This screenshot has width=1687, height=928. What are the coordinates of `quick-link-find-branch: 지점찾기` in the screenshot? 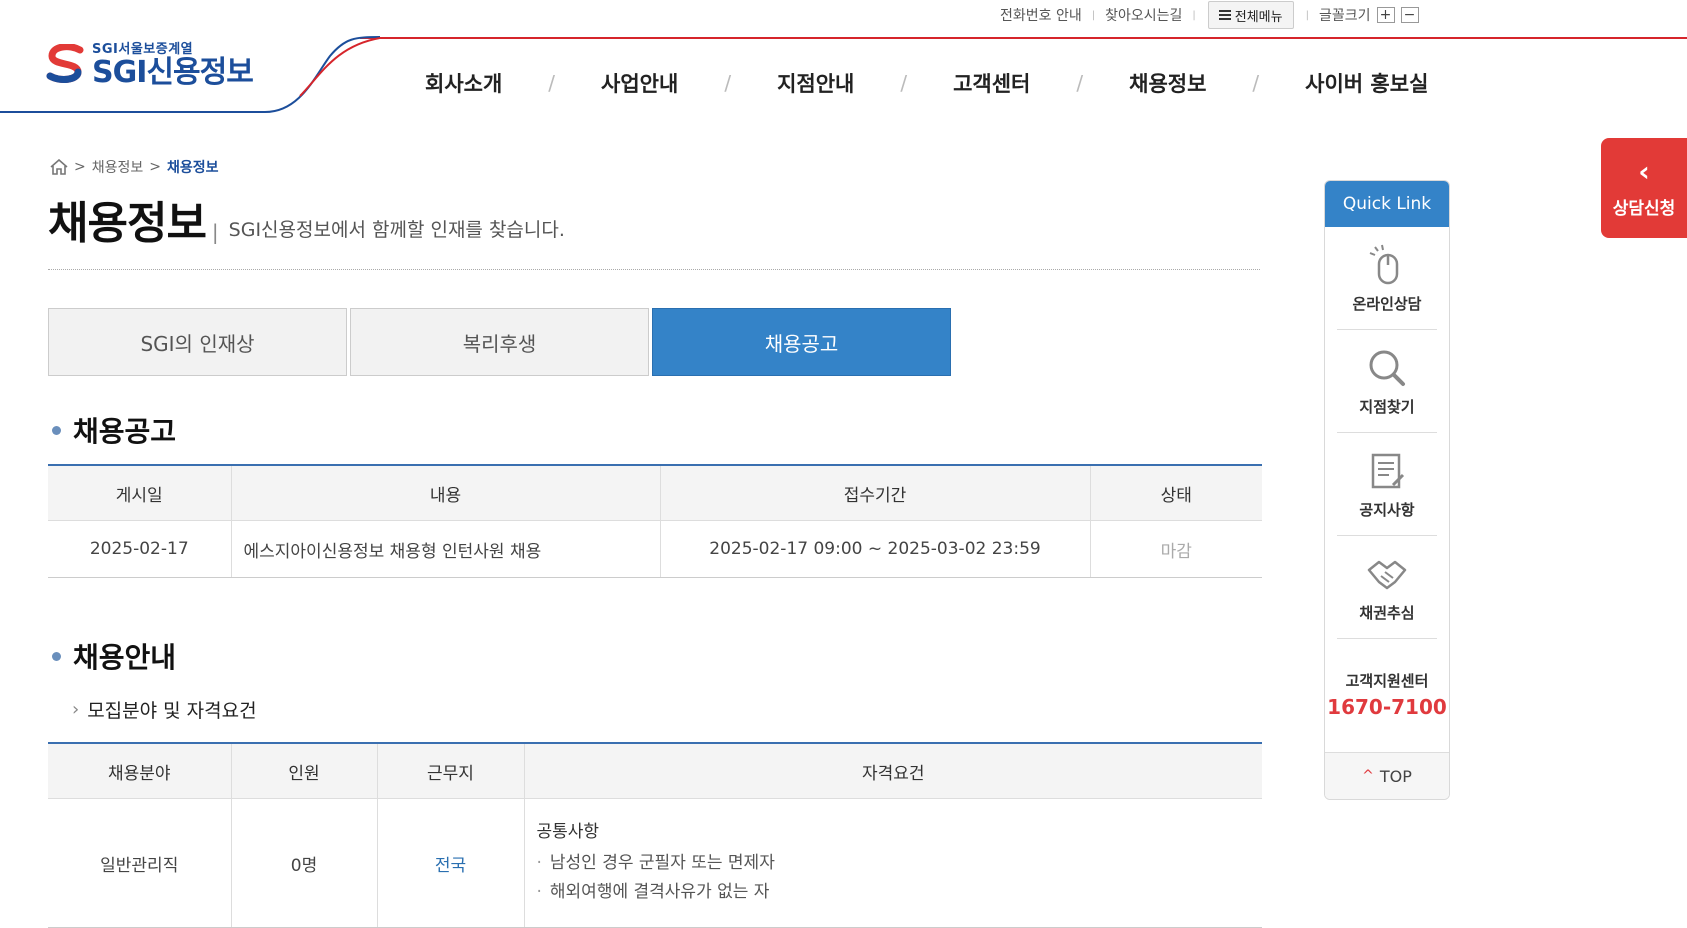 It's located at (1387, 381).